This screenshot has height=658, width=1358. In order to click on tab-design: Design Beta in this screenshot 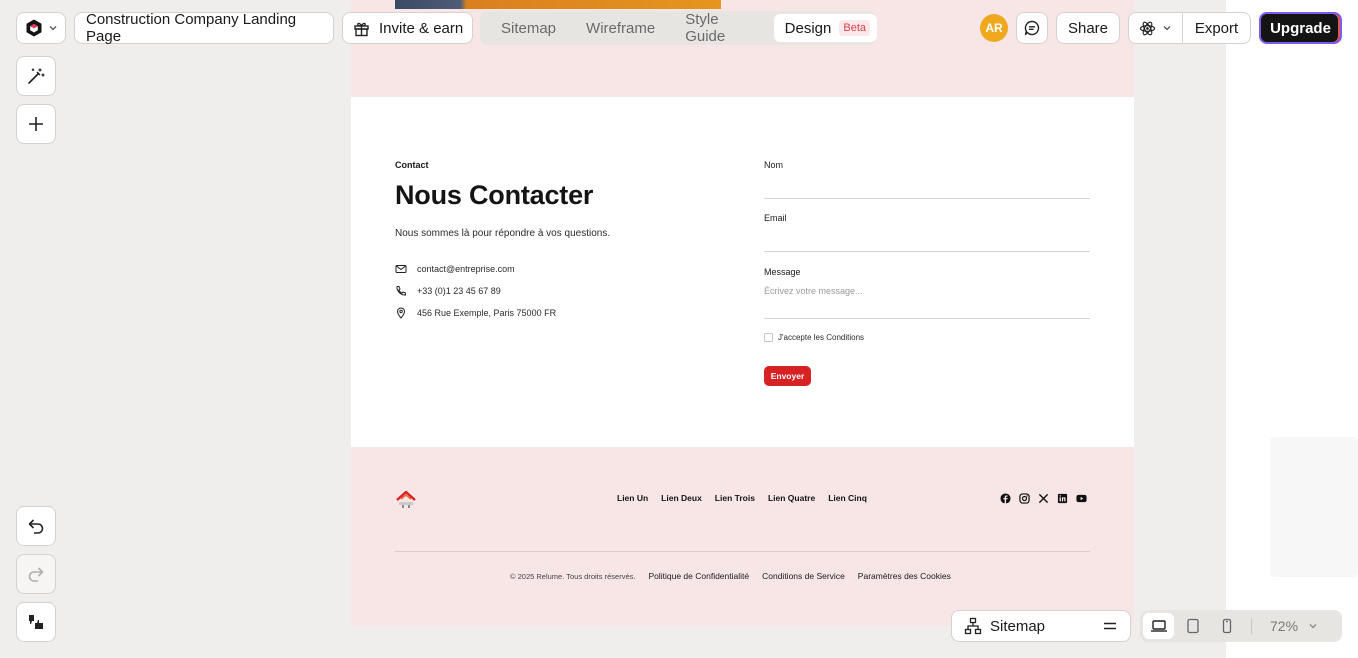, I will do `click(825, 28)`.